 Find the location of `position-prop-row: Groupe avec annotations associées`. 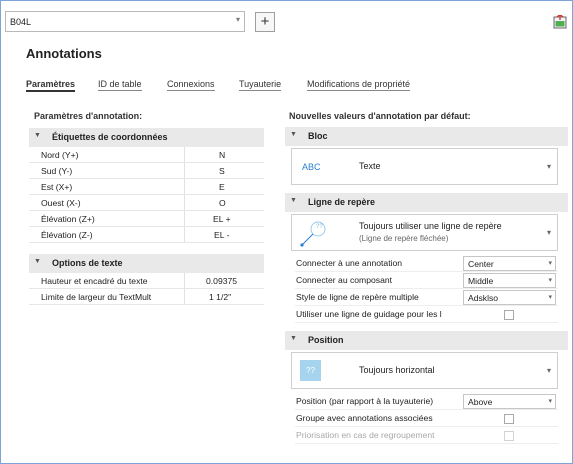

position-prop-row: Groupe avec annotations associées is located at coordinates (426, 418).